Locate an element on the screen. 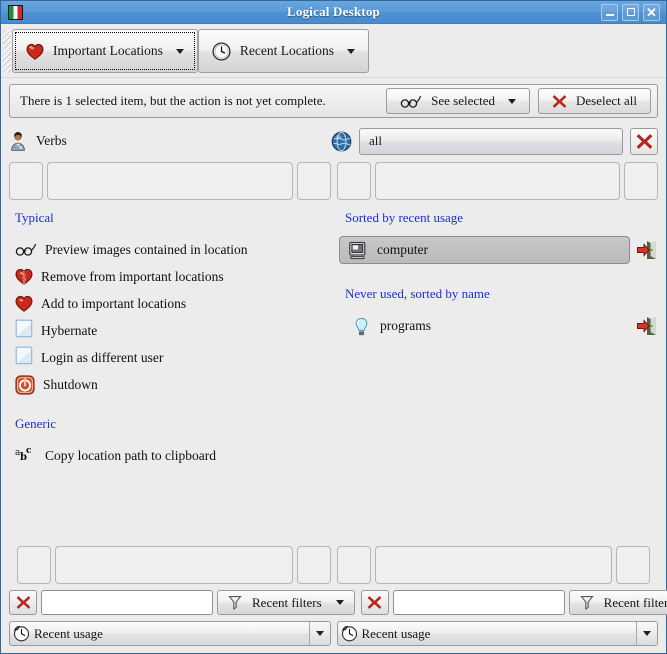 The image size is (667, 654). bottom-slot-group-right is located at coordinates (493, 565).